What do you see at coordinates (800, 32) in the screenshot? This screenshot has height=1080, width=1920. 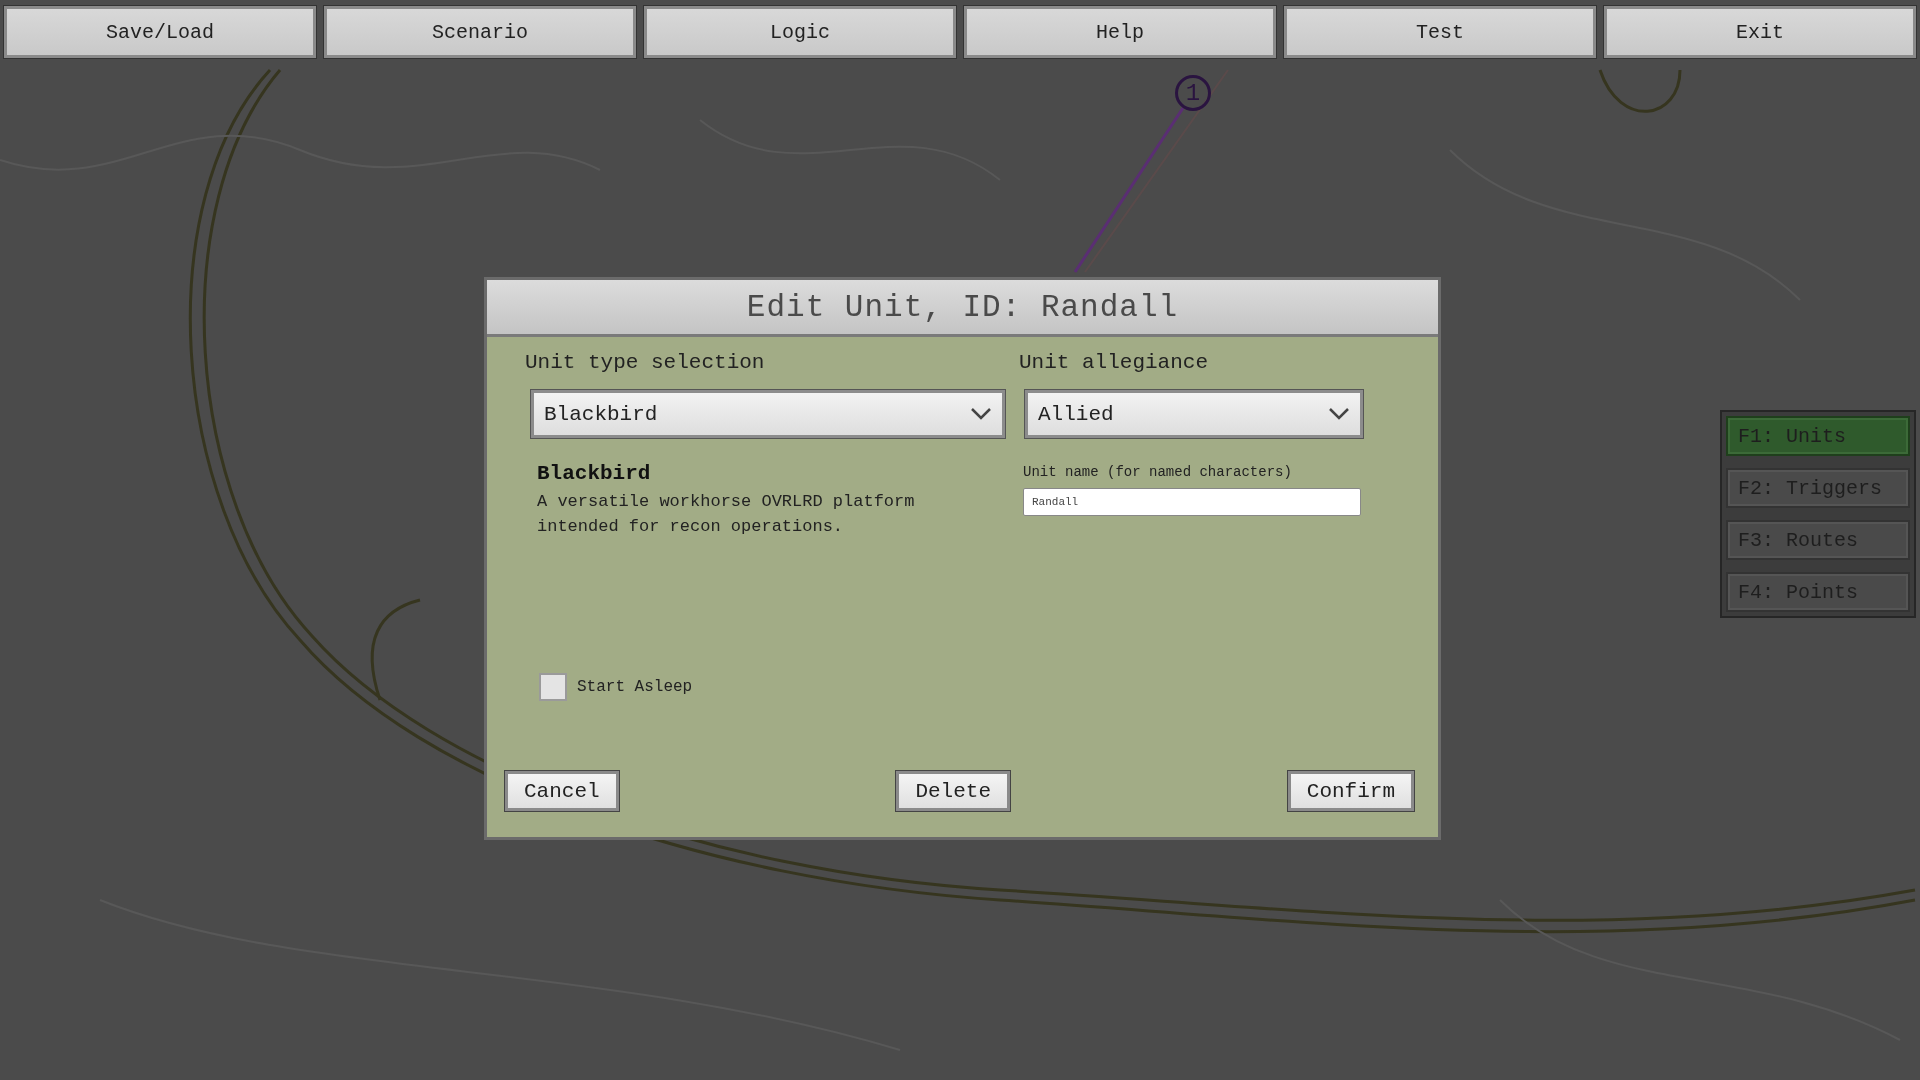 I see `menu-button: Logic` at bounding box center [800, 32].